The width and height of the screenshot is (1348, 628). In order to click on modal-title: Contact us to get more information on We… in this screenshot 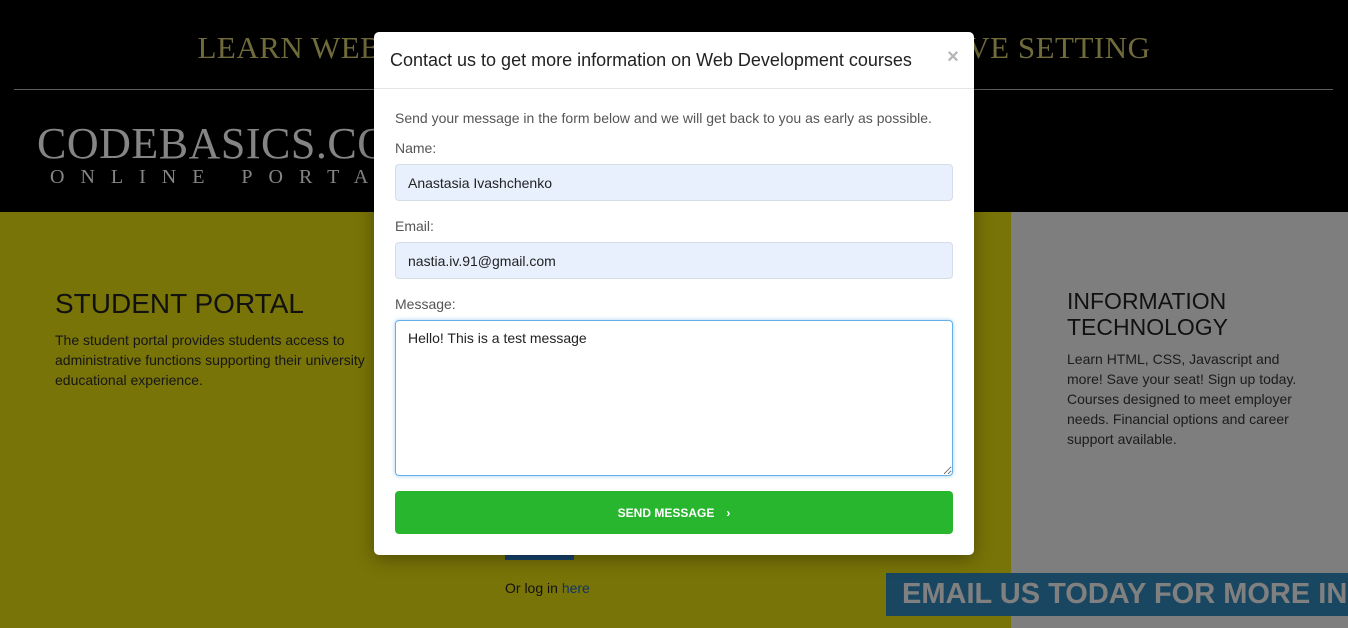, I will do `click(651, 60)`.